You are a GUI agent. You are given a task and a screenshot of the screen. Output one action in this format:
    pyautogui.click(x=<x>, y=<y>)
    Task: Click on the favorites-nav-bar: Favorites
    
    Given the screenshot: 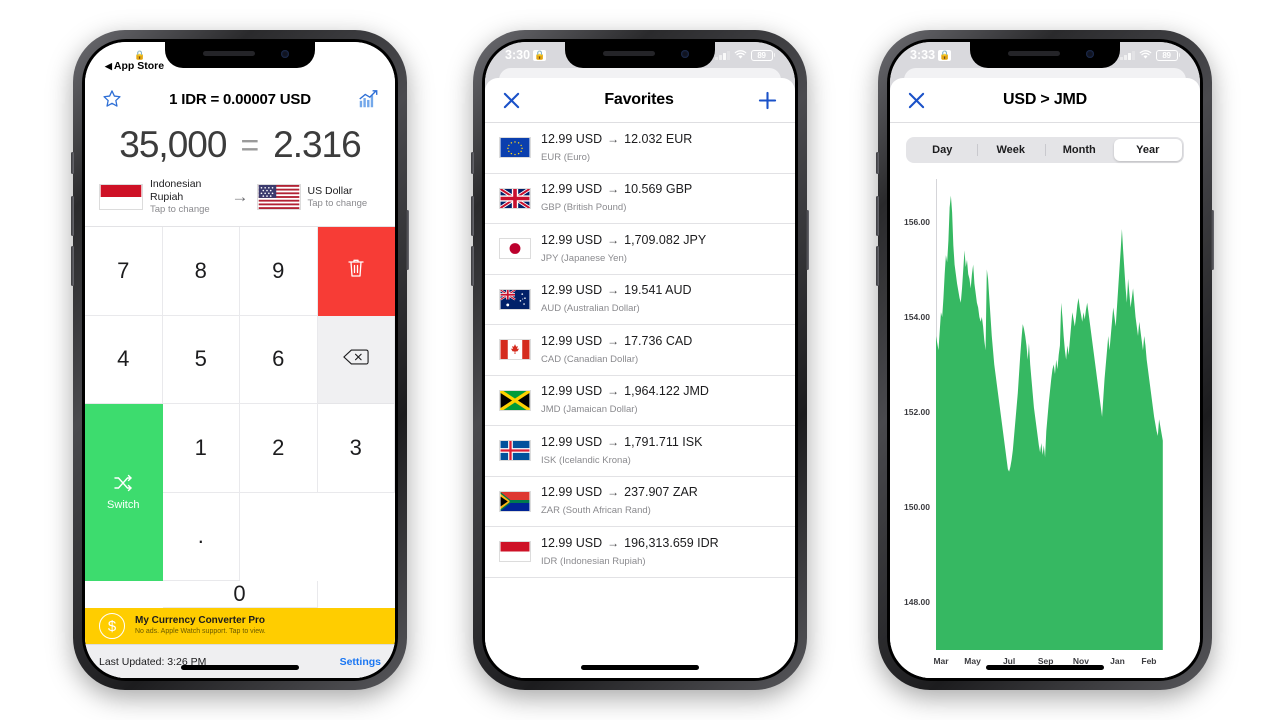 What is the action you would take?
    pyautogui.click(x=640, y=100)
    